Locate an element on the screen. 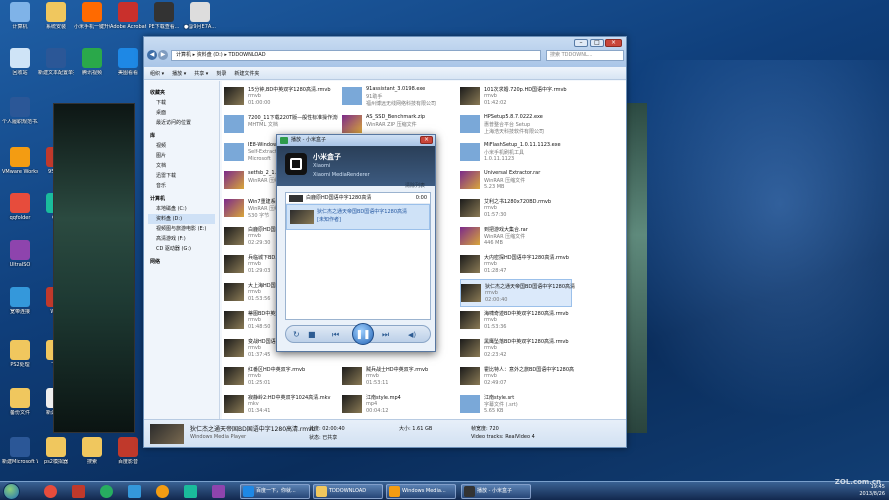  minimize-button: – is located at coordinates (581, 43).